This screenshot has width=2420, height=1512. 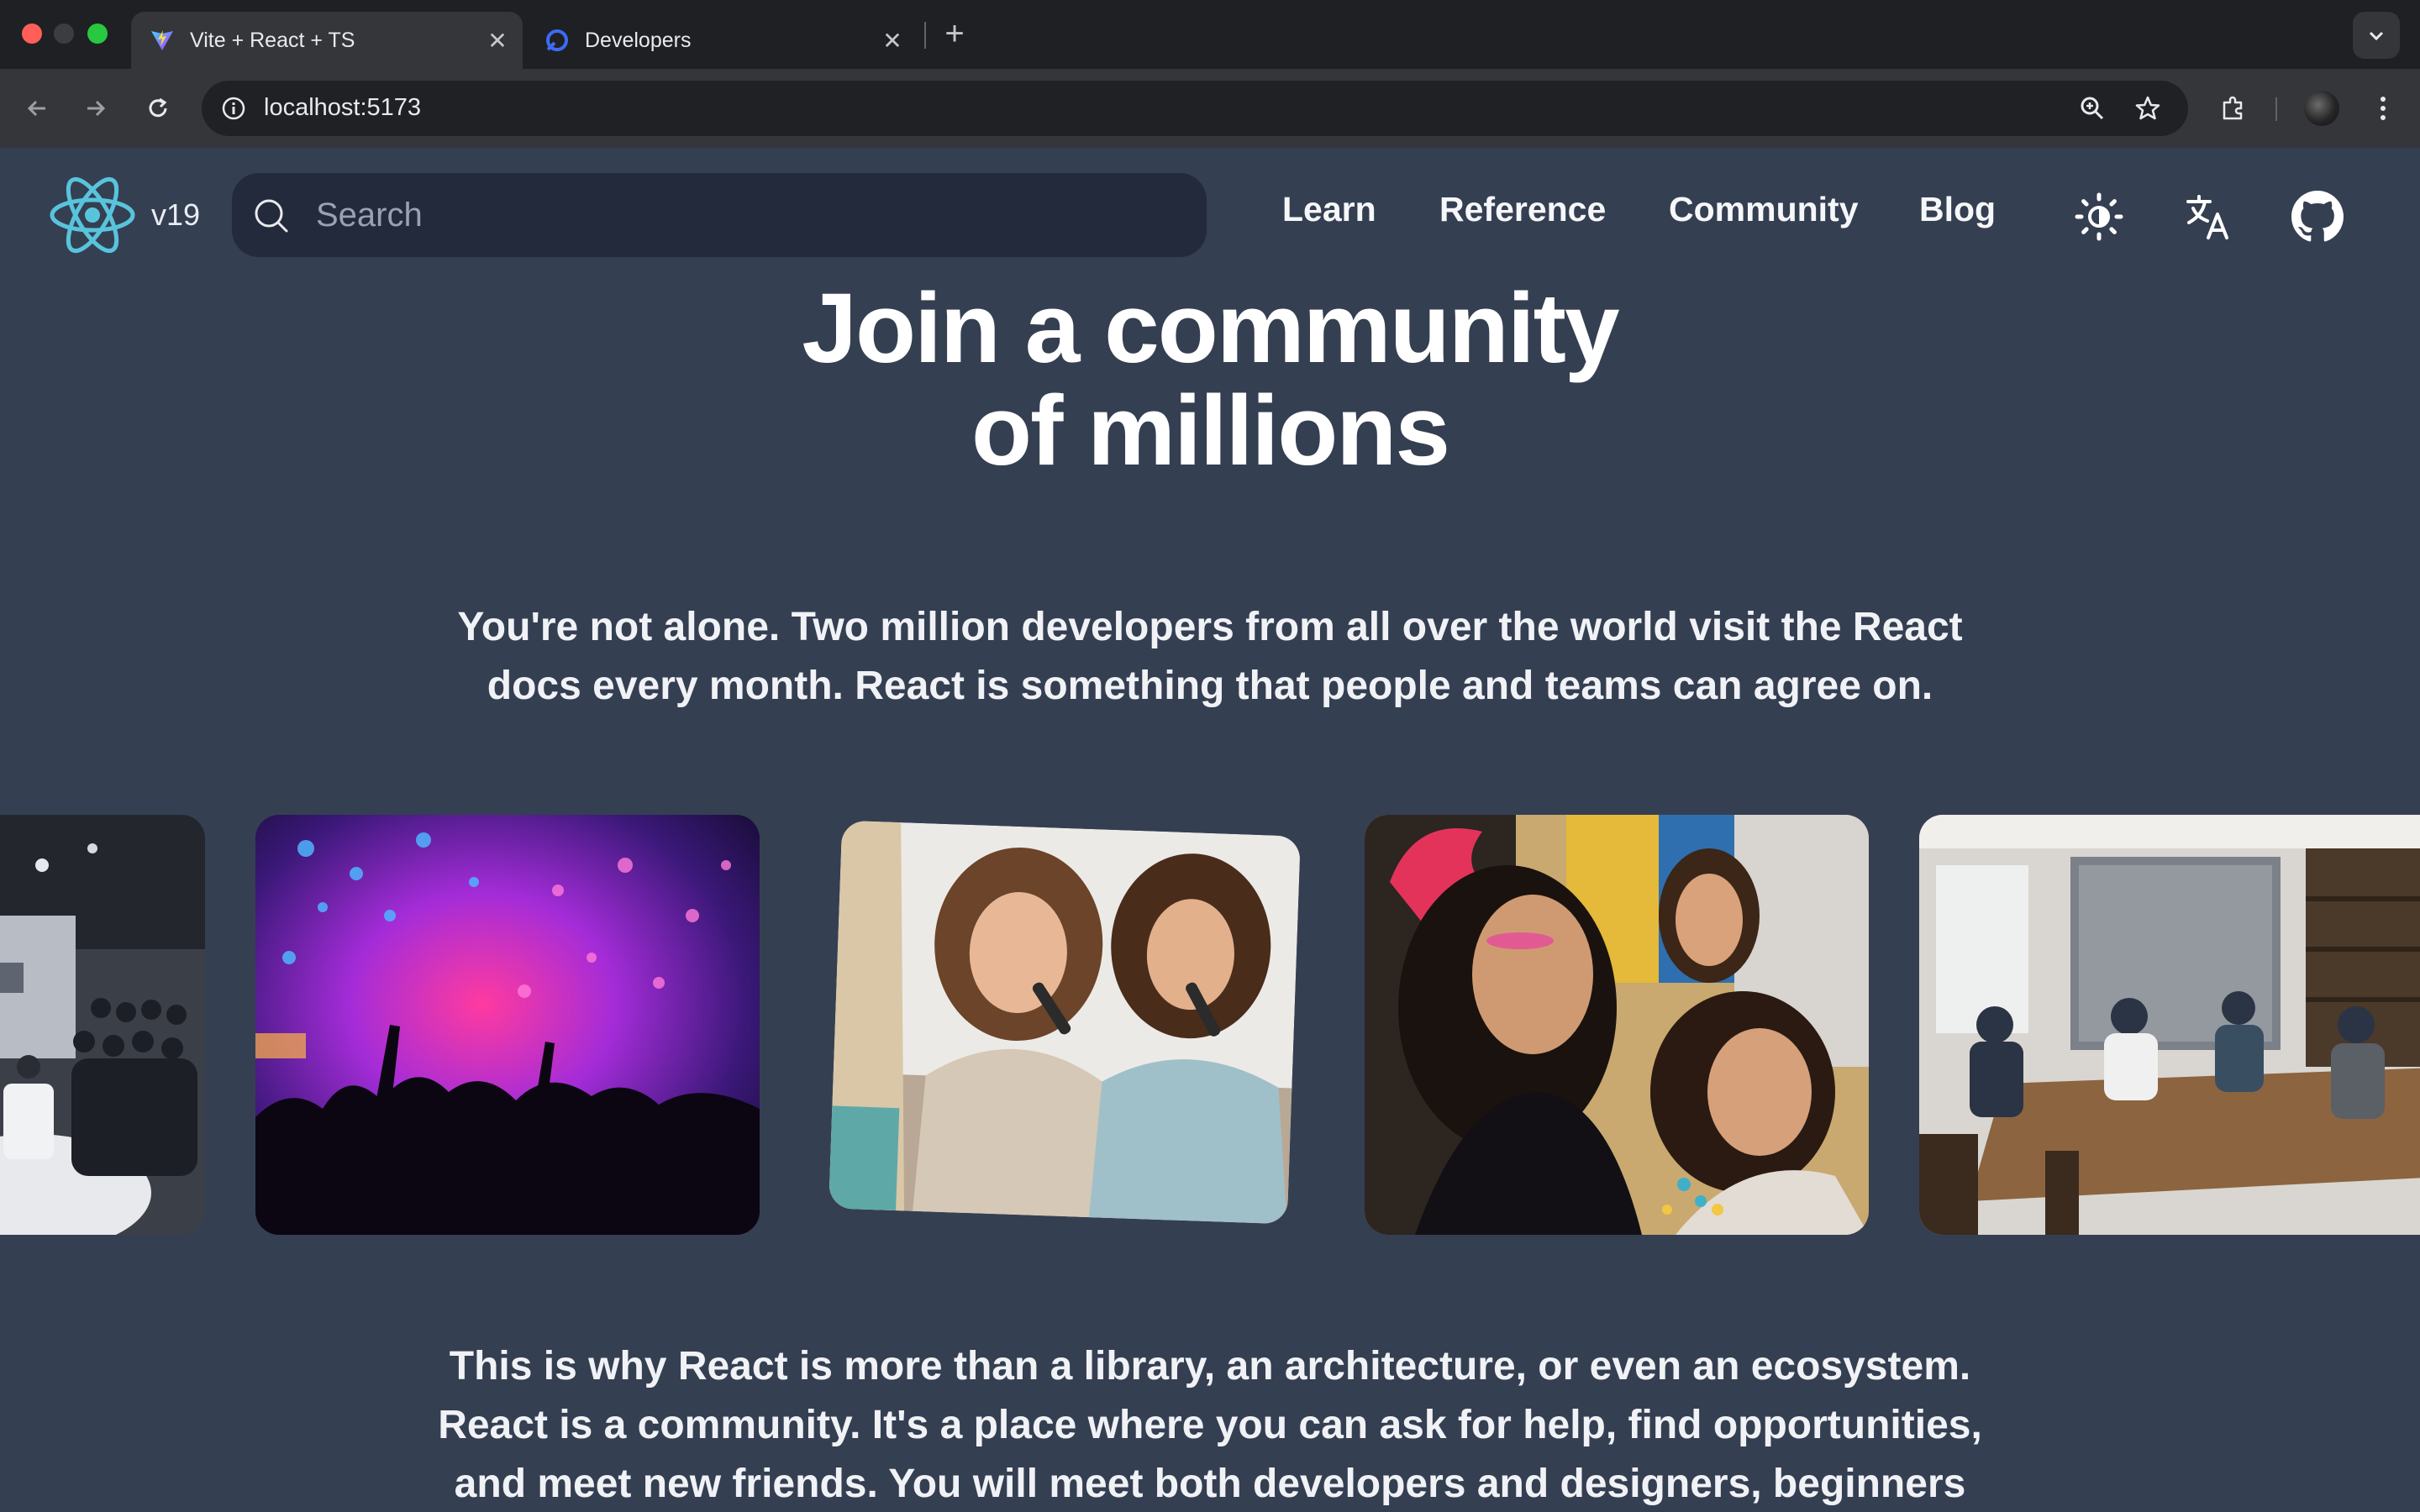 I want to click on hero-title: Join a community of millions, so click(x=1210, y=379).